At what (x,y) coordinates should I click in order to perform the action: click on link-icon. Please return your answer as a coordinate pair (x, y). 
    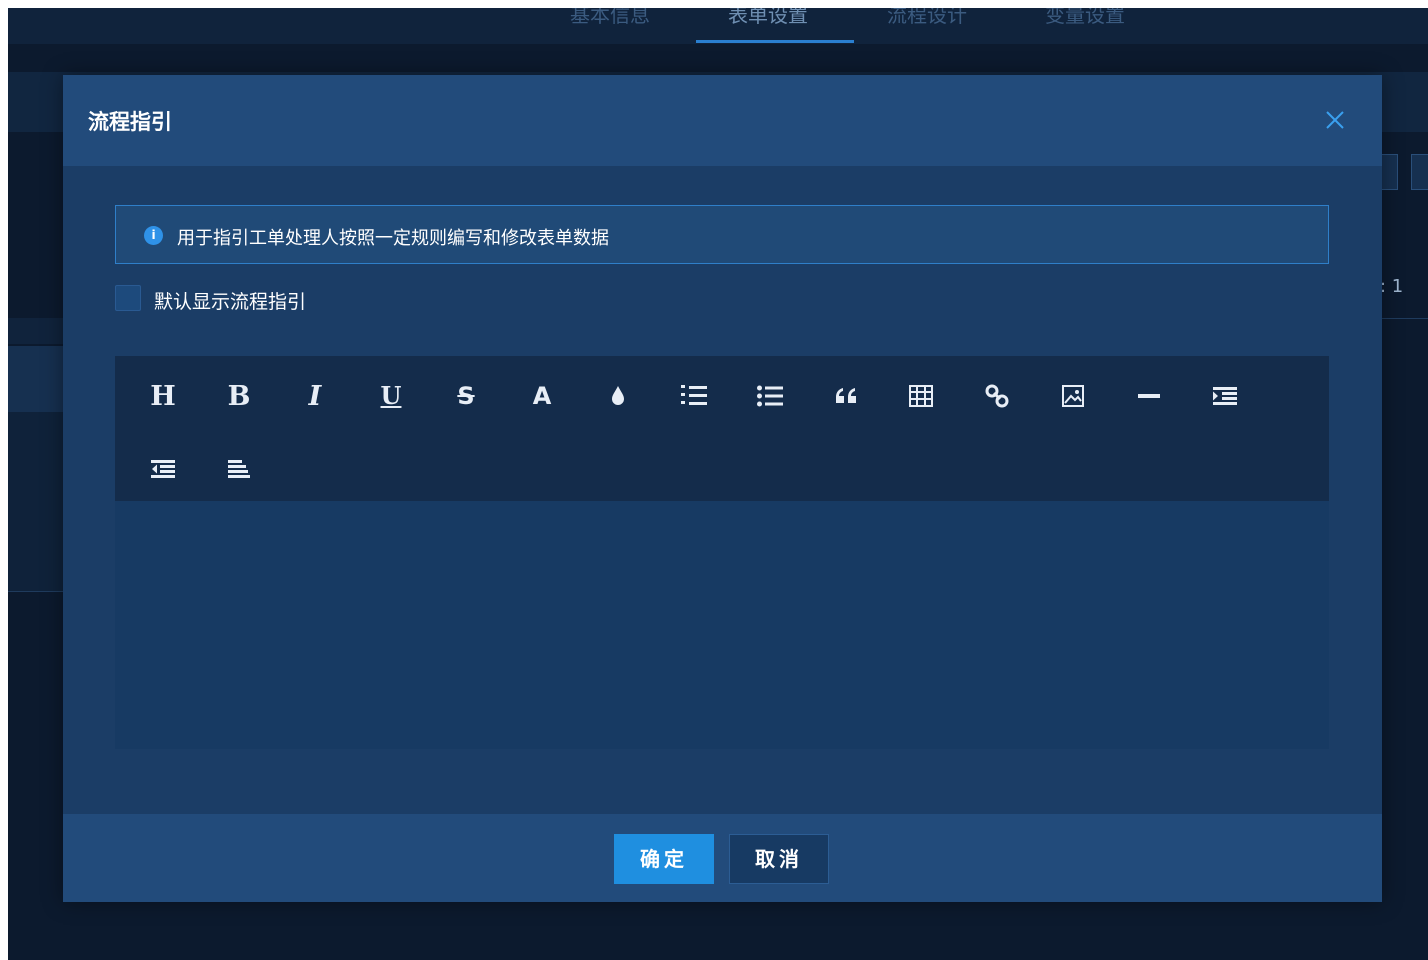
    Looking at the image, I should click on (997, 396).